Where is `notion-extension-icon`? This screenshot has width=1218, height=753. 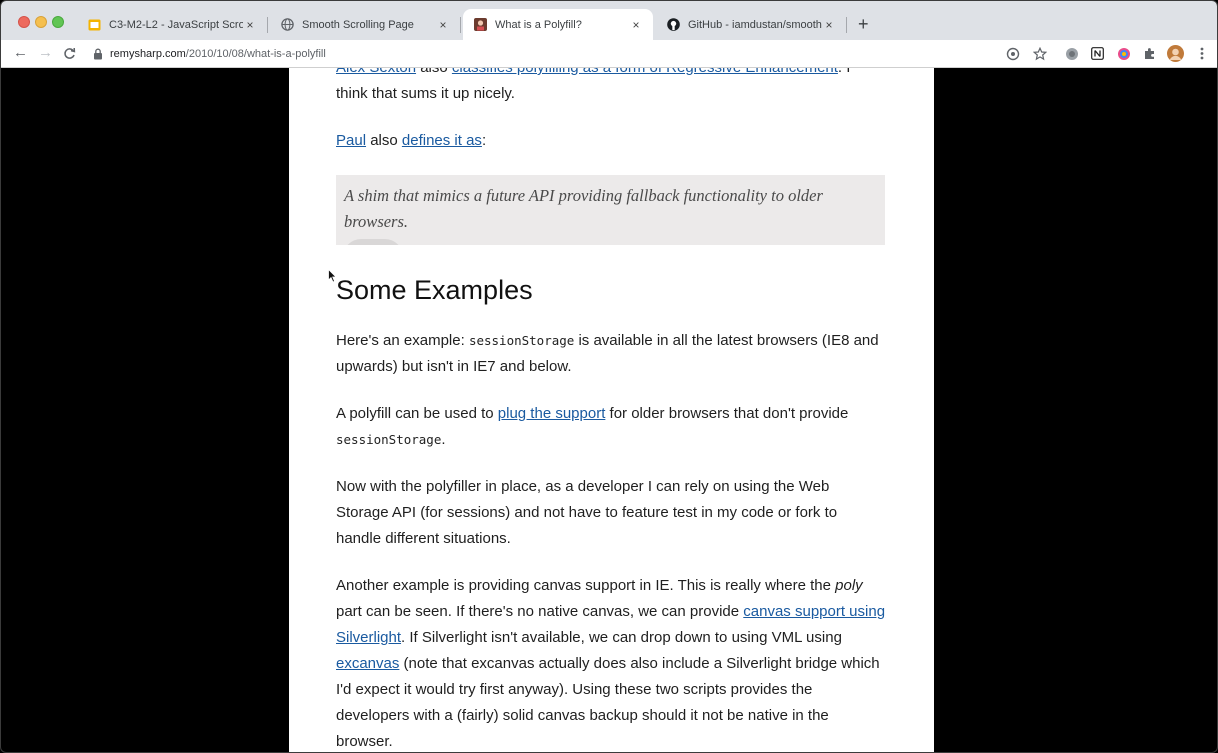 notion-extension-icon is located at coordinates (1097, 53).